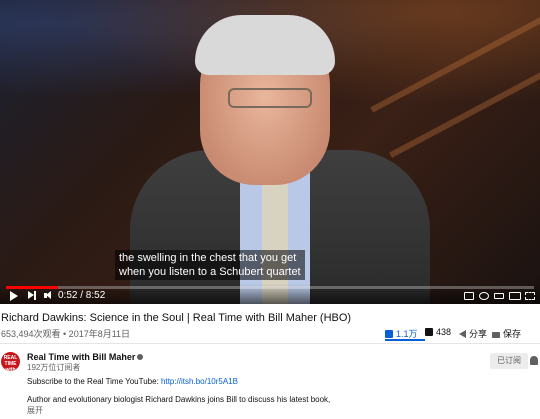 This screenshot has height=419, width=540. I want to click on fullscreen-icon, so click(530, 296).